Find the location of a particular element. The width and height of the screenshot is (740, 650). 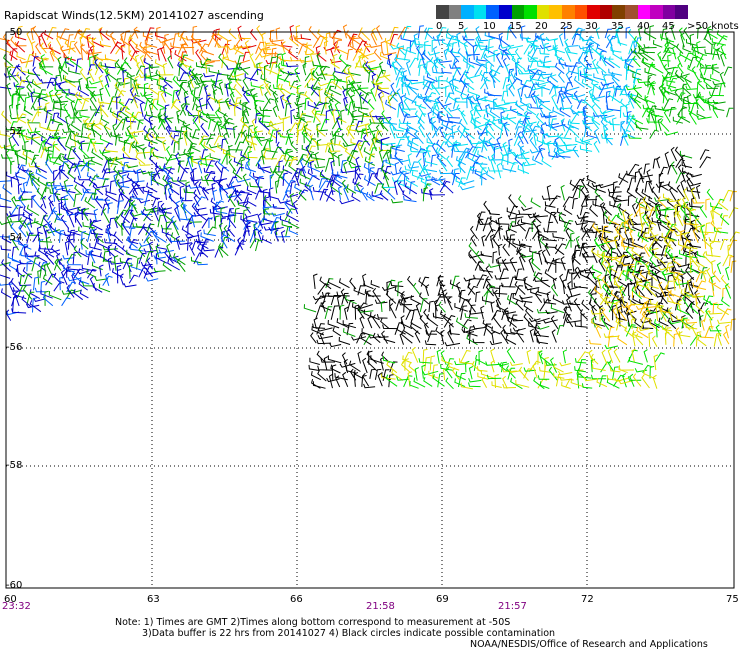

legend-label: 25 is located at coordinates (566, 26).